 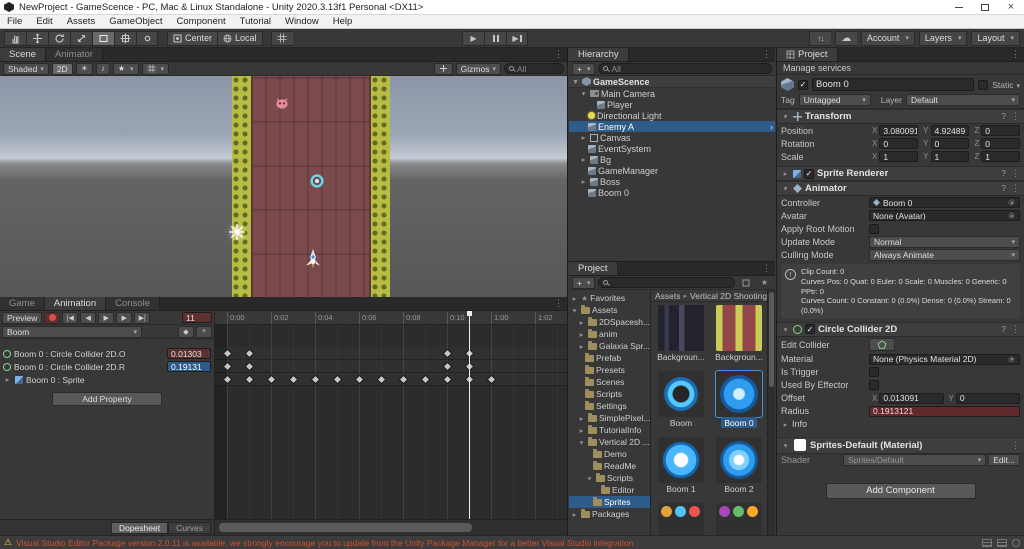 I want to click on hierarchy-search-input: All, so click(x=685, y=68).